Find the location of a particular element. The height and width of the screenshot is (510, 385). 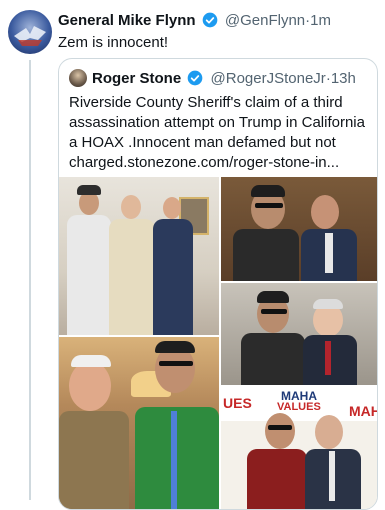

author-avatar is located at coordinates (30, 32).